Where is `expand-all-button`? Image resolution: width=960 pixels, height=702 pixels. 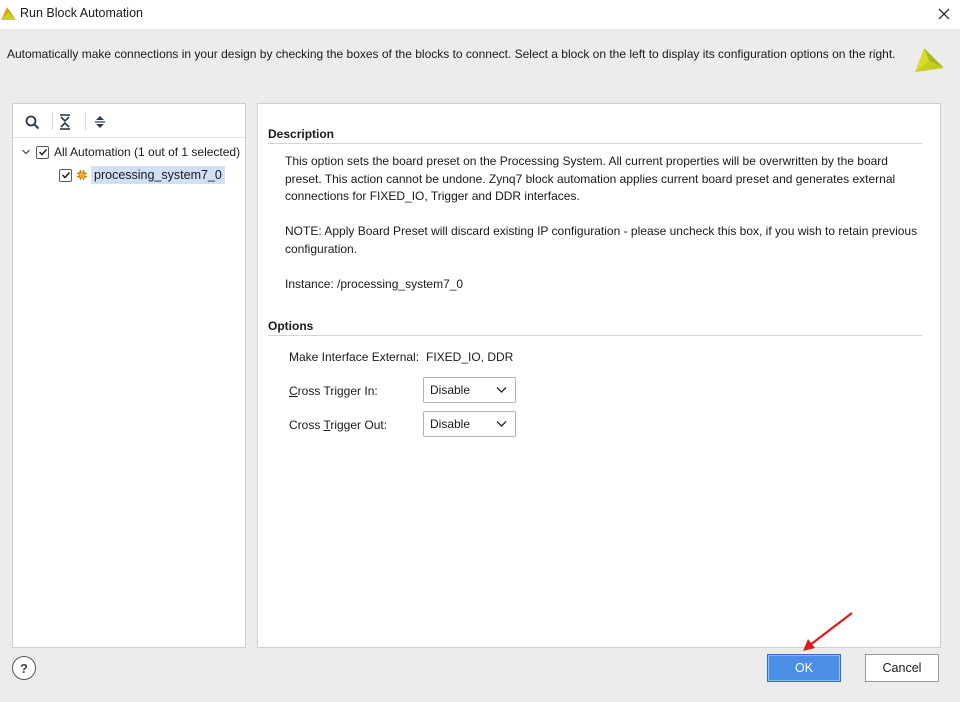 expand-all-button is located at coordinates (100, 122).